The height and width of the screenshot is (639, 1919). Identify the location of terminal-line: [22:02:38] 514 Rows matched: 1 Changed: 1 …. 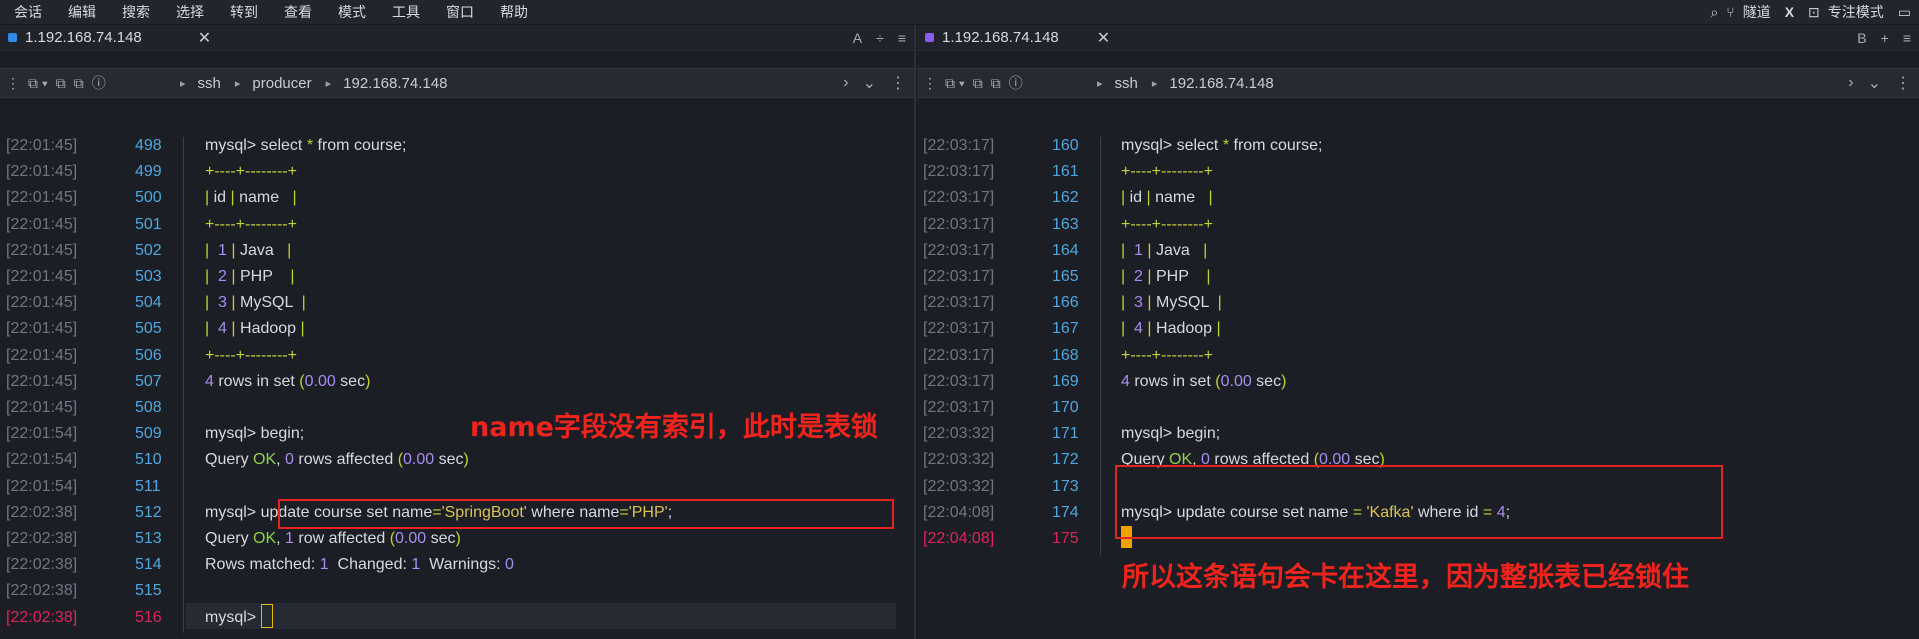
(457, 565).